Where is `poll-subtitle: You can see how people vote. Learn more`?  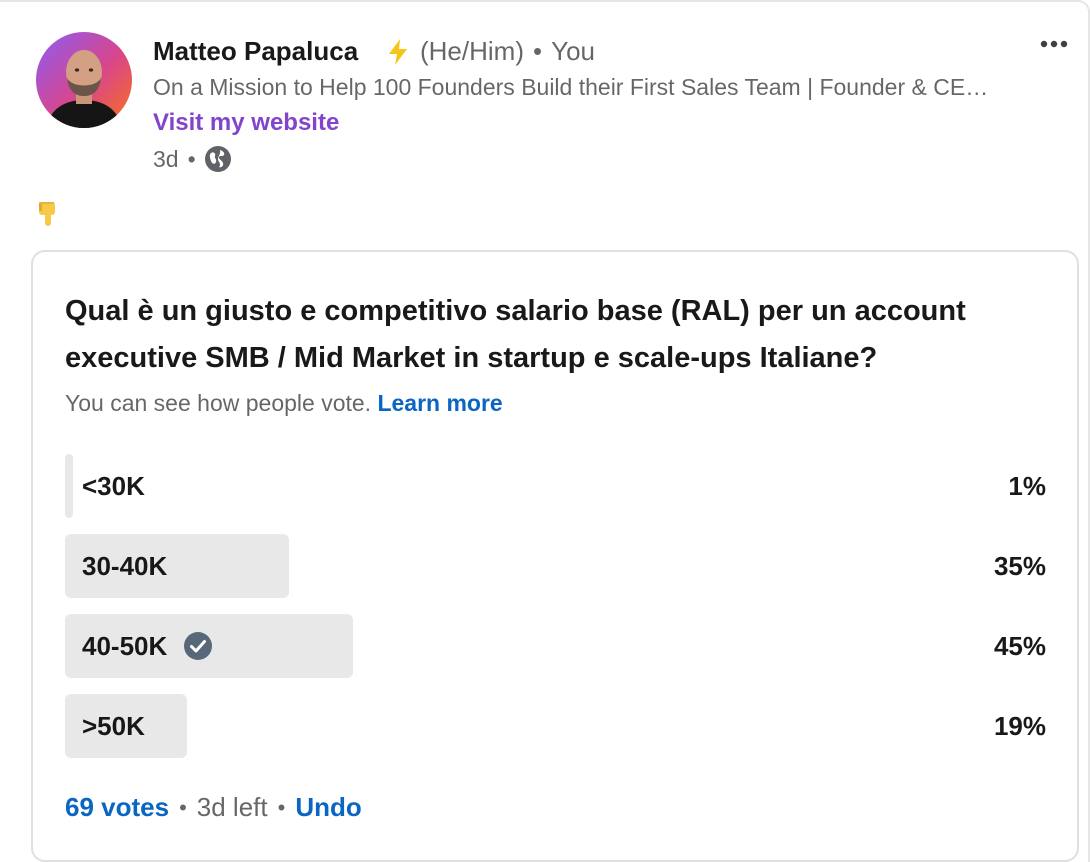
poll-subtitle: You can see how people vote. Learn more is located at coordinates (284, 403).